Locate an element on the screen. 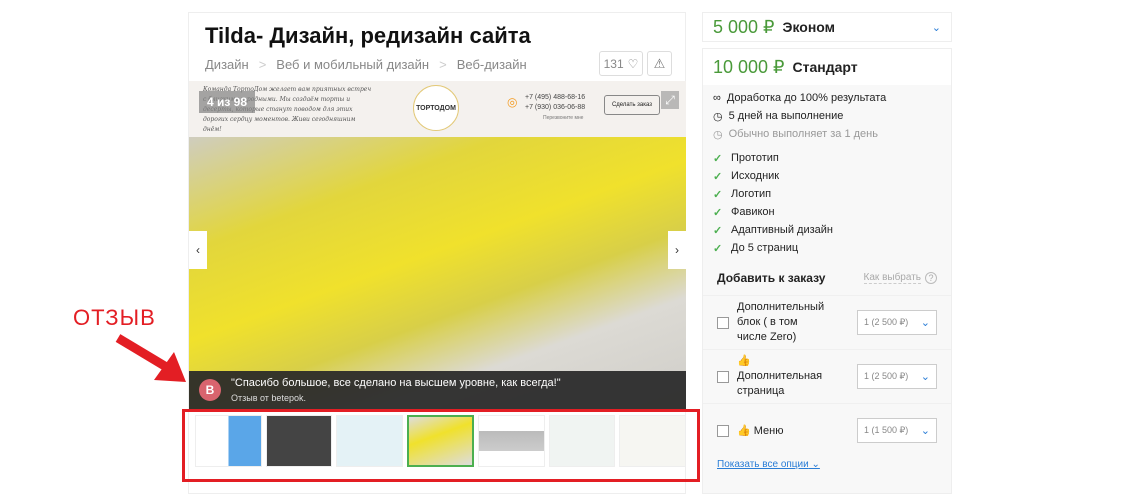 This screenshot has width=1130, height=494. addon-label: Меню is located at coordinates (768, 431).